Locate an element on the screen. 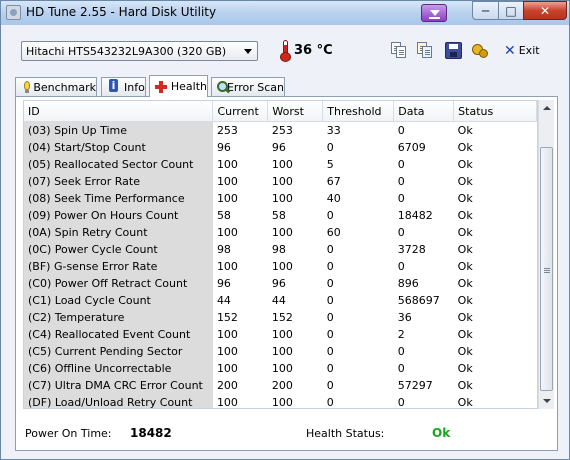 This screenshot has width=570, height=460. vertical-scrollbar is located at coordinates (546, 254).